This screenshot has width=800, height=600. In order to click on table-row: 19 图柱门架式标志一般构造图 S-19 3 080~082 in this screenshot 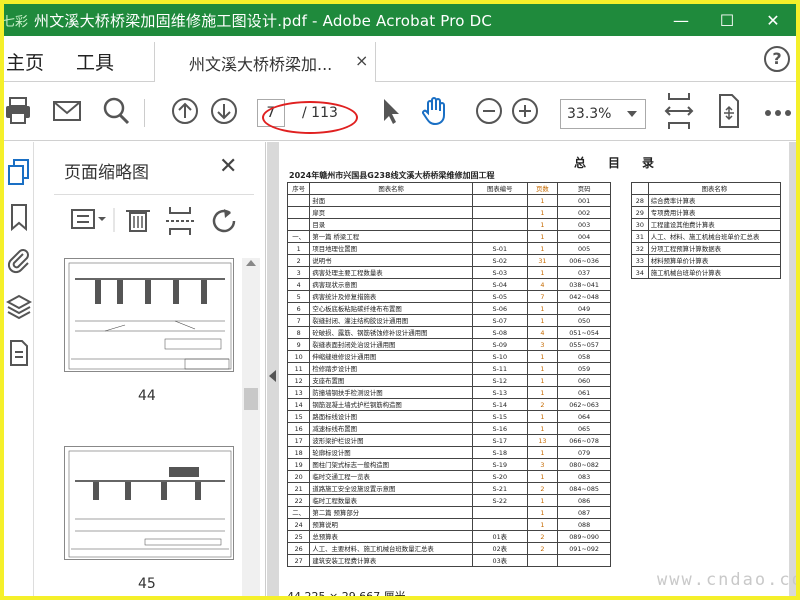, I will do `click(448, 464)`.